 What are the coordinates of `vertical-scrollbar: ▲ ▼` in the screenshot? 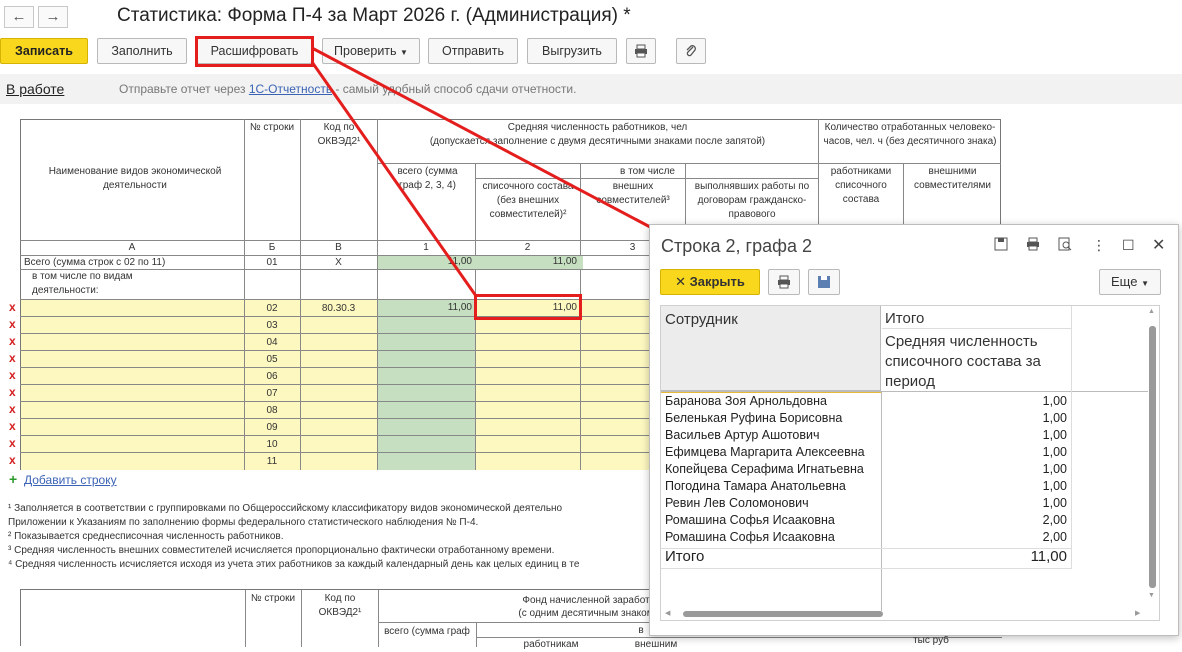 It's located at (1153, 456).